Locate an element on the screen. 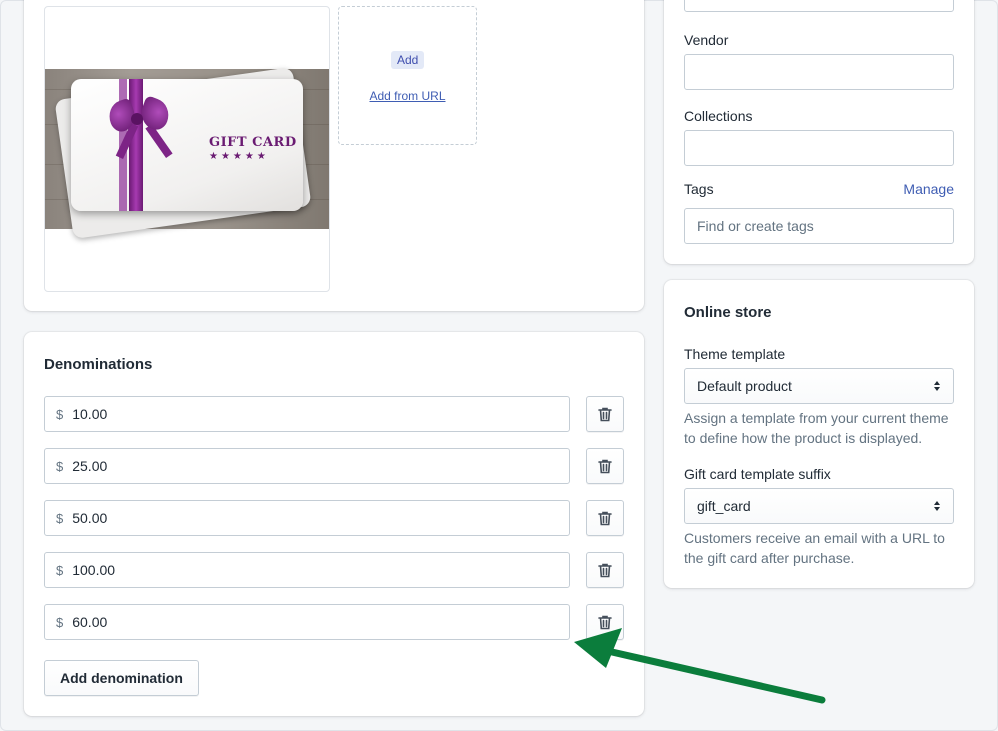 This screenshot has height=731, width=998. denomination-row: $25.00 is located at coordinates (334, 466).